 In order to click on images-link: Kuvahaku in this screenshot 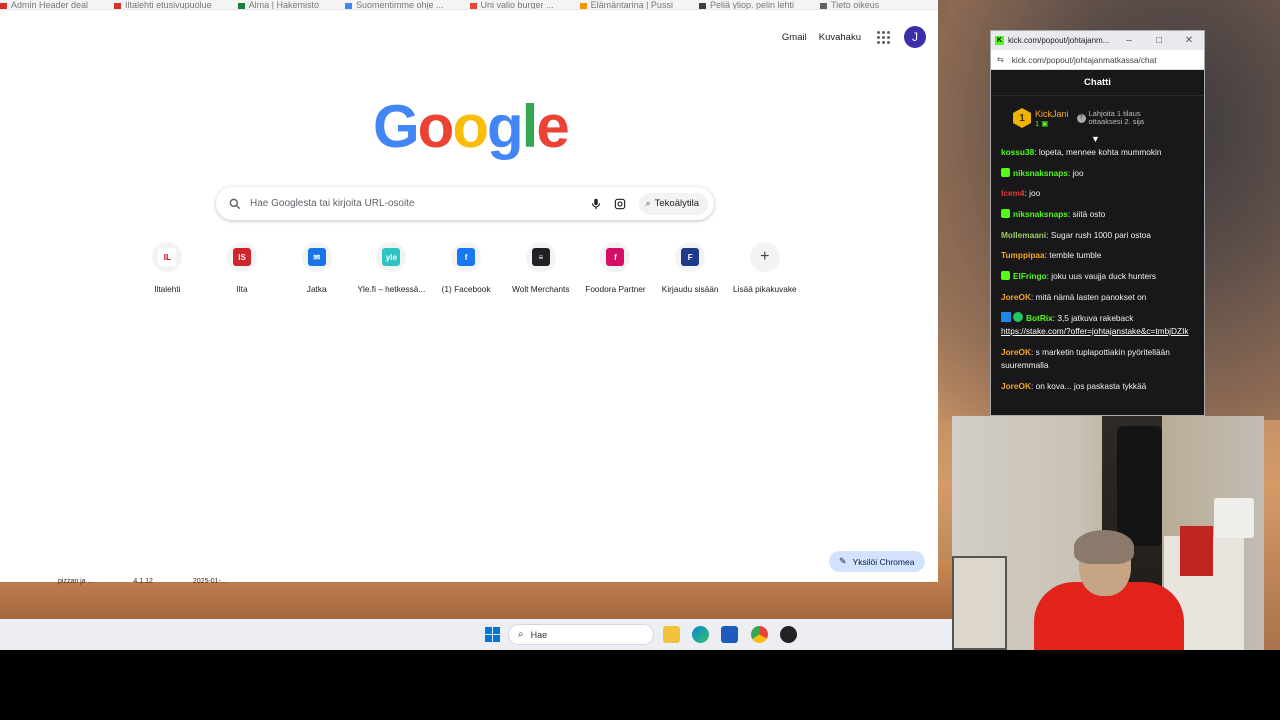, I will do `click(840, 37)`.